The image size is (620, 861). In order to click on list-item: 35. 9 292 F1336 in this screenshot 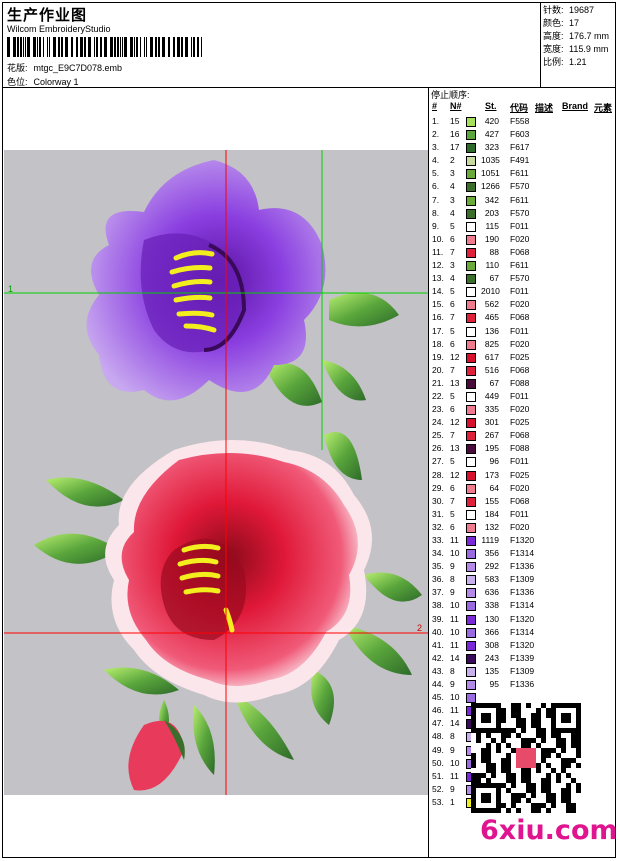, I will do `click(524, 566)`.